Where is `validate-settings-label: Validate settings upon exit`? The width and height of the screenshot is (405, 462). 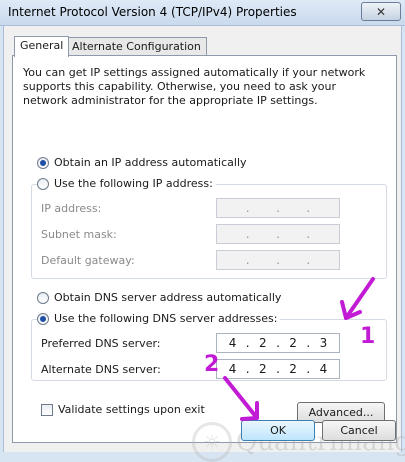
validate-settings-label: Validate settings upon exit is located at coordinates (131, 409).